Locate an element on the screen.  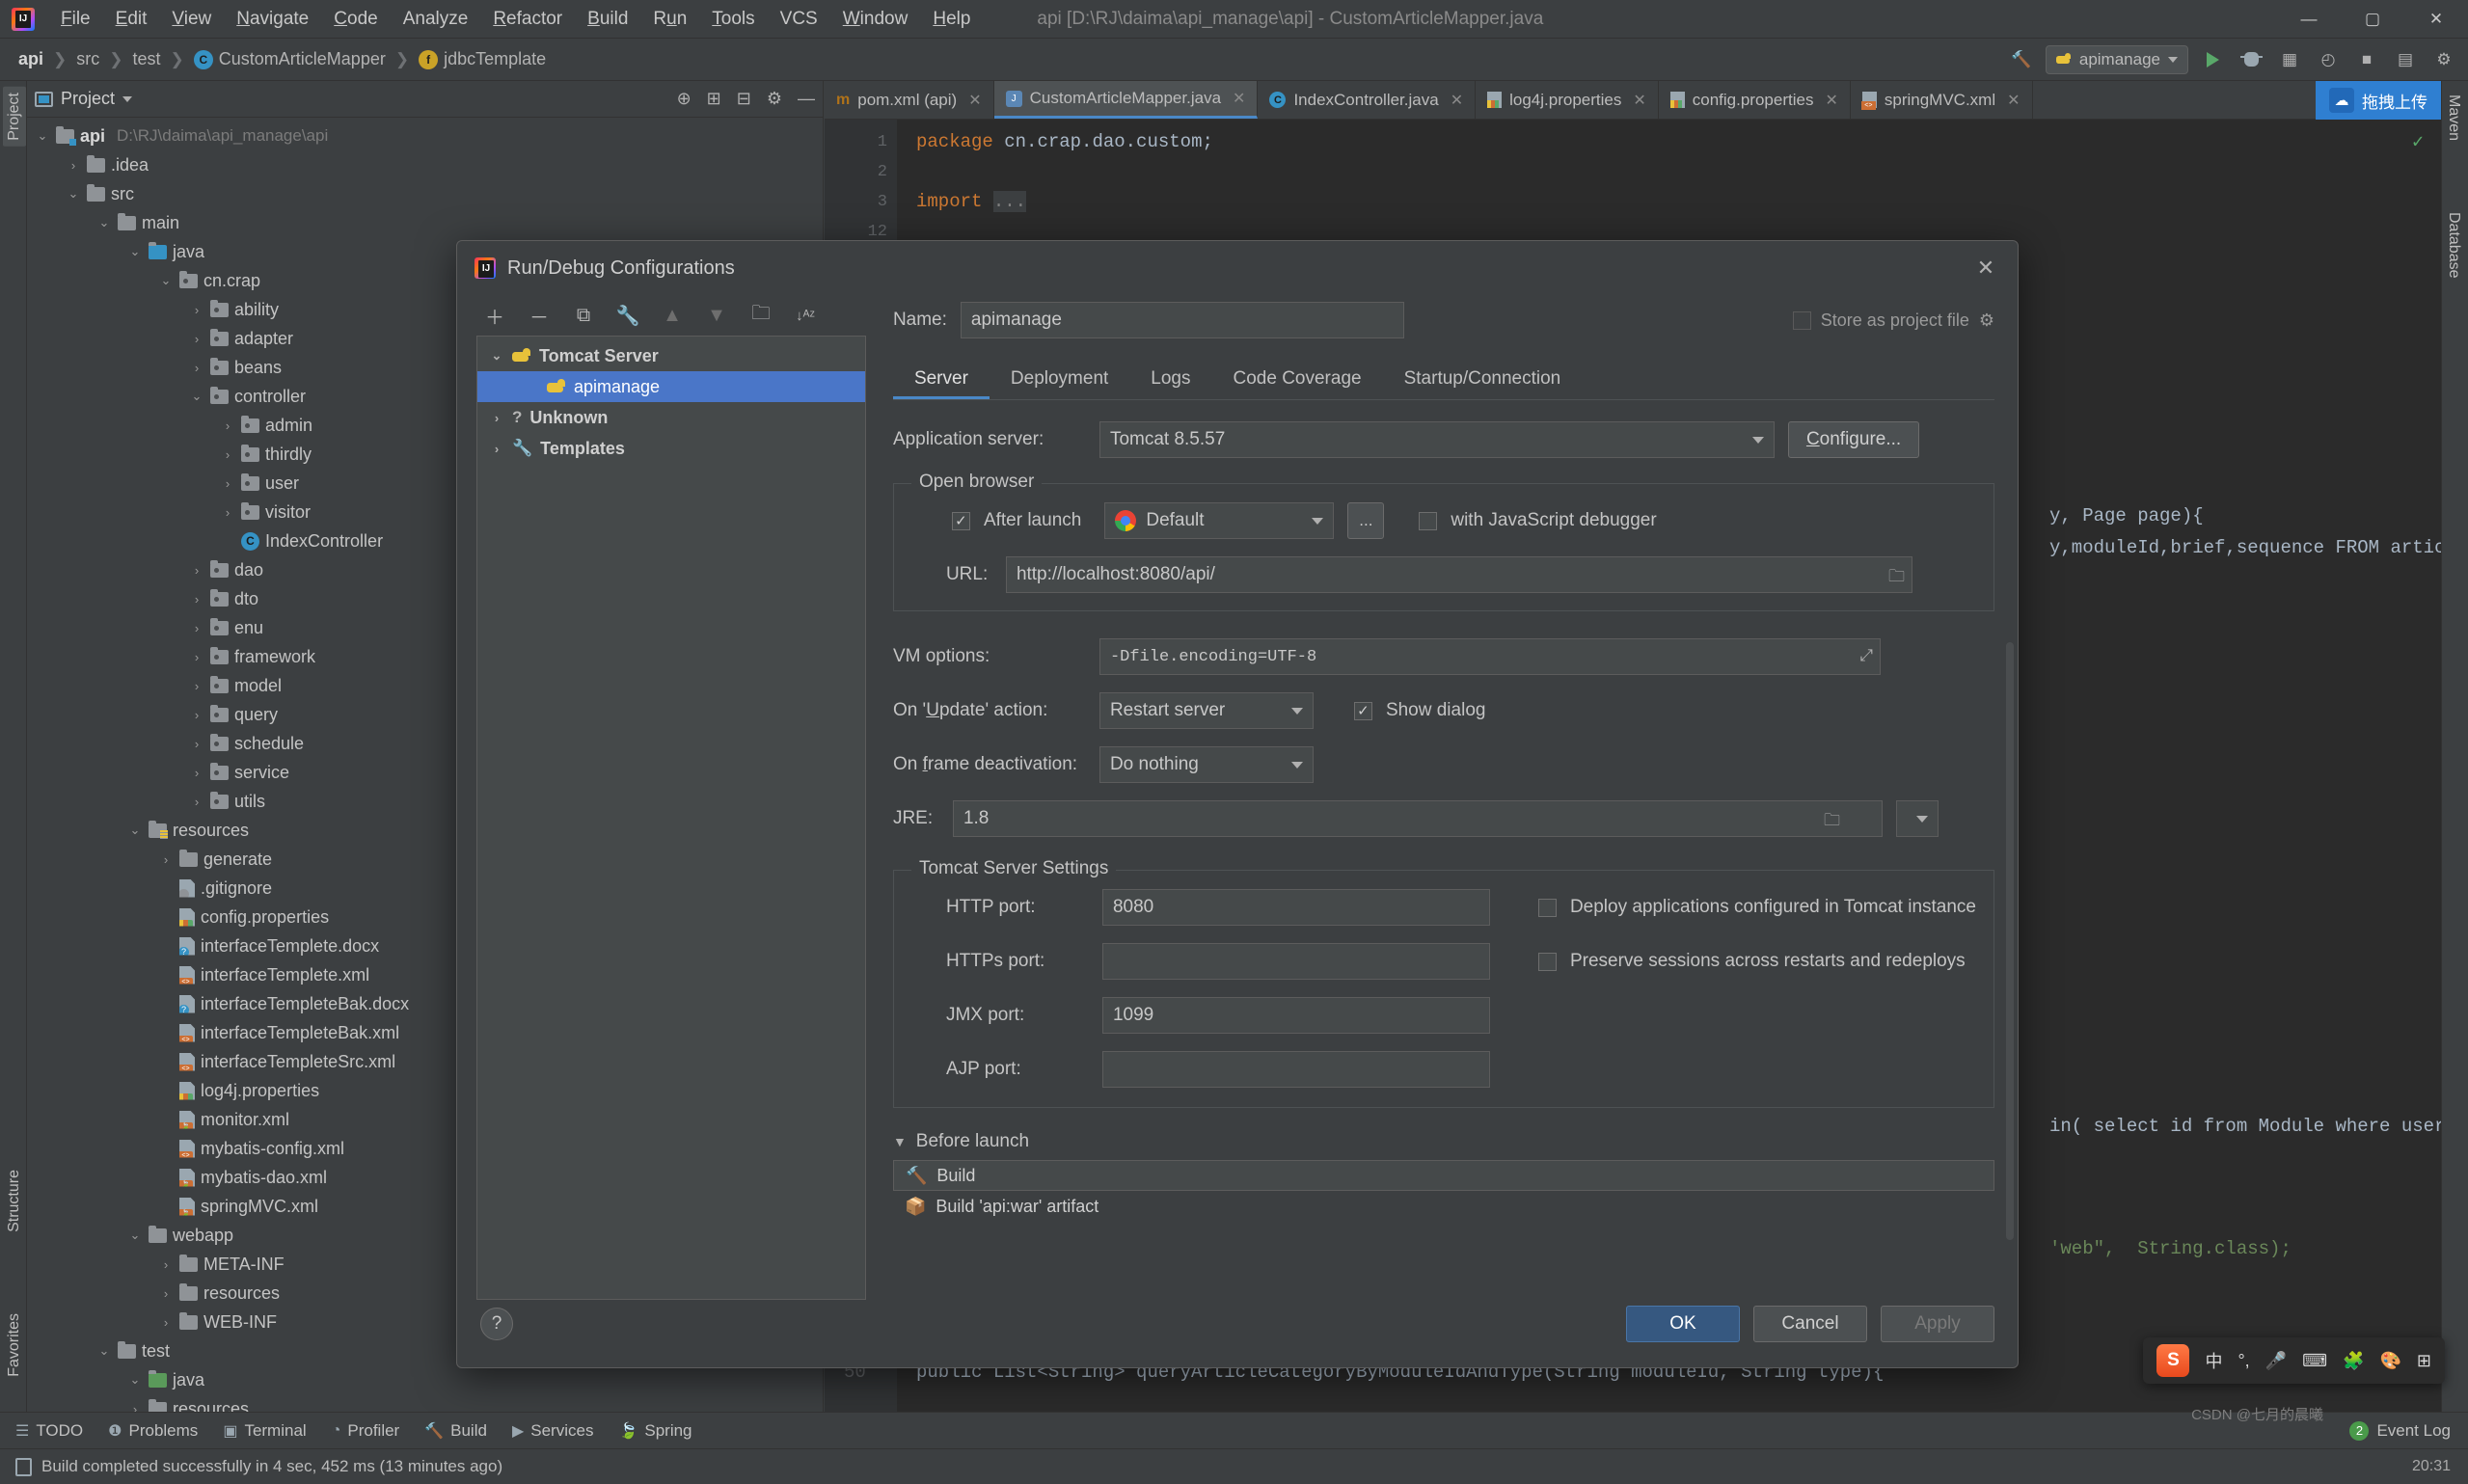
ajp-port-input is located at coordinates (1295, 1069).